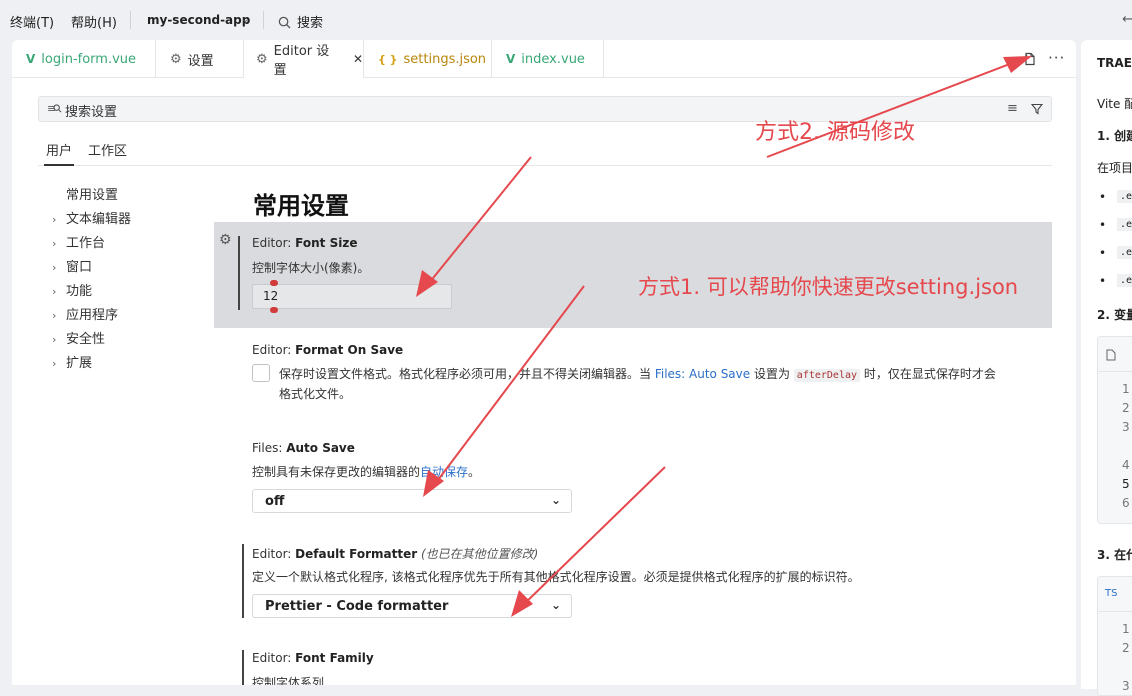  I want to click on panel-heading: 2. 变量, so click(1114, 315).